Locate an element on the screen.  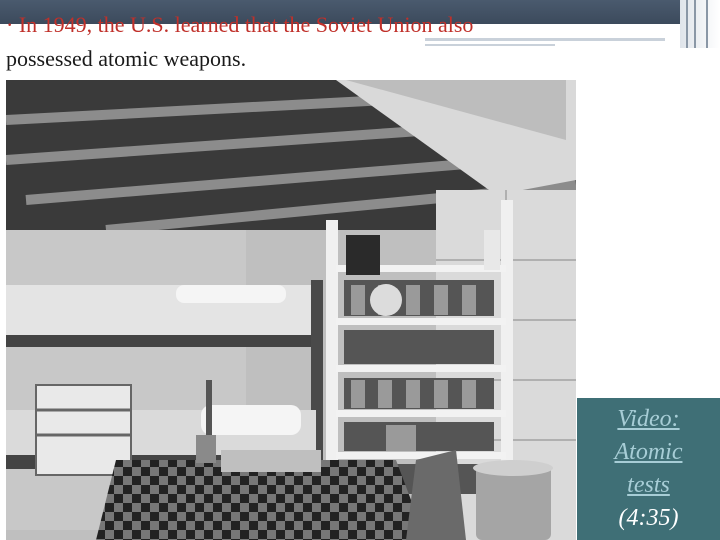
video-panel: Video: Atomic tests (4:35) is located at coordinates (648, 469).